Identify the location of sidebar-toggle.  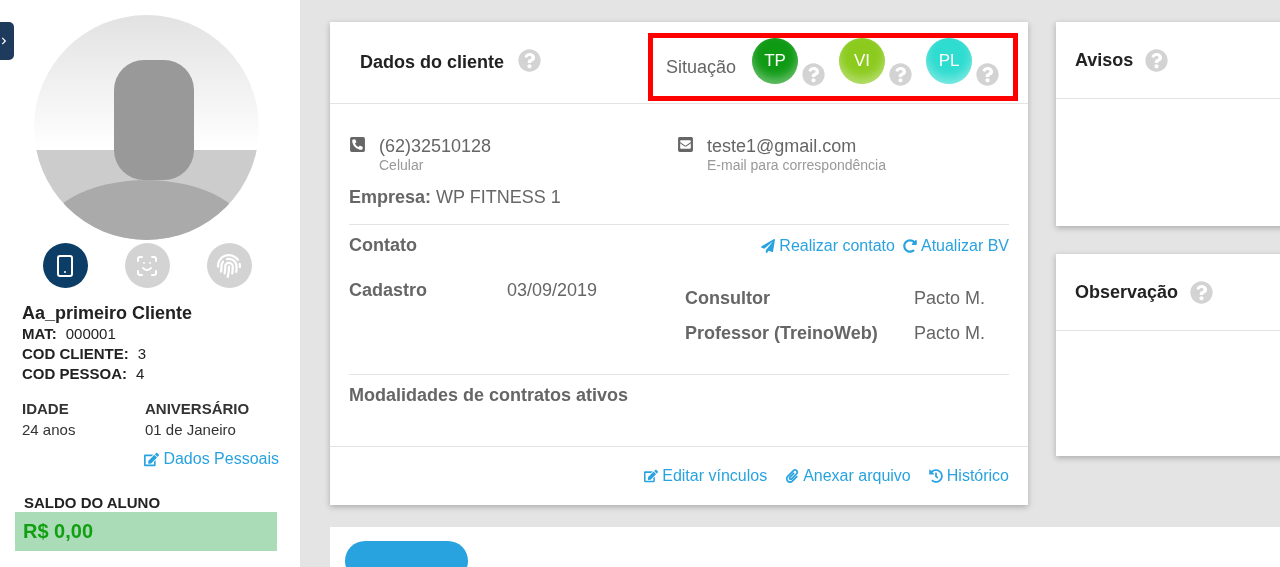
(7, 41).